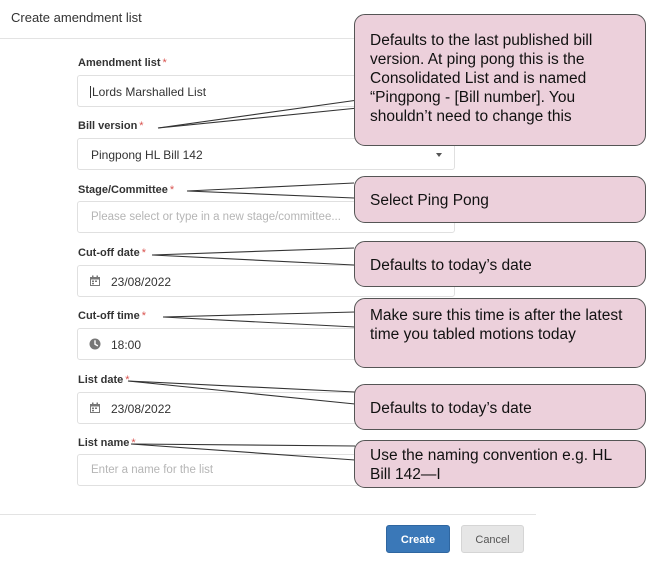 The image size is (656, 562). Describe the element at coordinates (126, 345) in the screenshot. I see `cutoff-time-value: 18:00` at that location.